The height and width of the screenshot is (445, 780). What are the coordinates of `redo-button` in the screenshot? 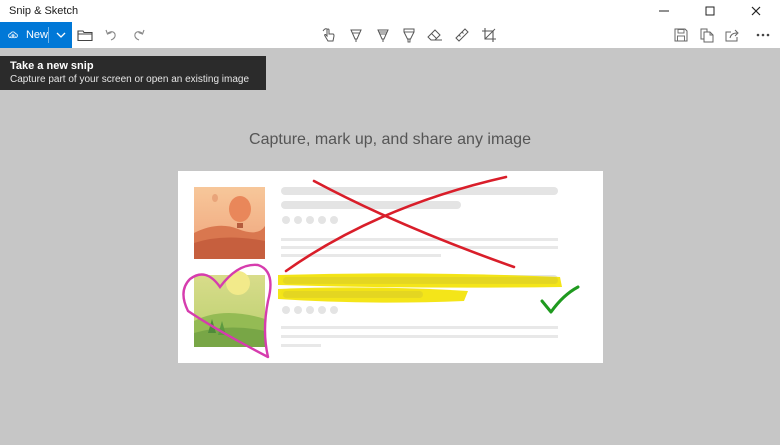 It's located at (139, 35).